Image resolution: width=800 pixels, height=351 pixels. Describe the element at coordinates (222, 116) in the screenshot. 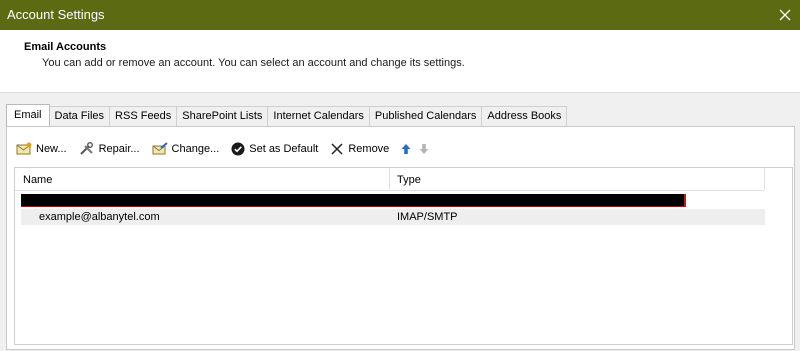

I see `tab-sharepoint-lists: SharePoint Lists` at that location.